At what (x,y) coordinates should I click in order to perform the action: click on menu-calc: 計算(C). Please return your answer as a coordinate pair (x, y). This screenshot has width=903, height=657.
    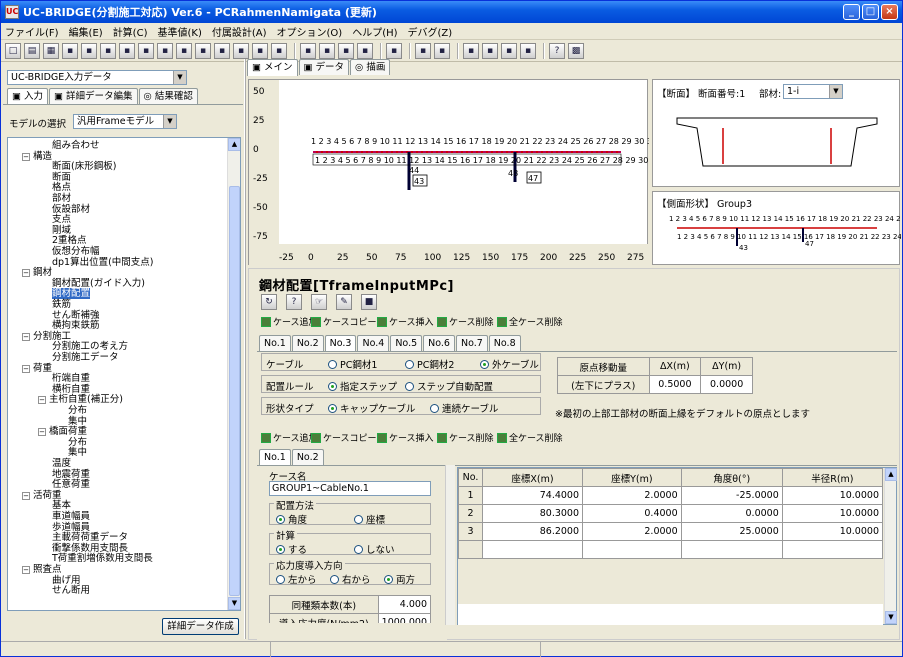
    Looking at the image, I should click on (130, 31).